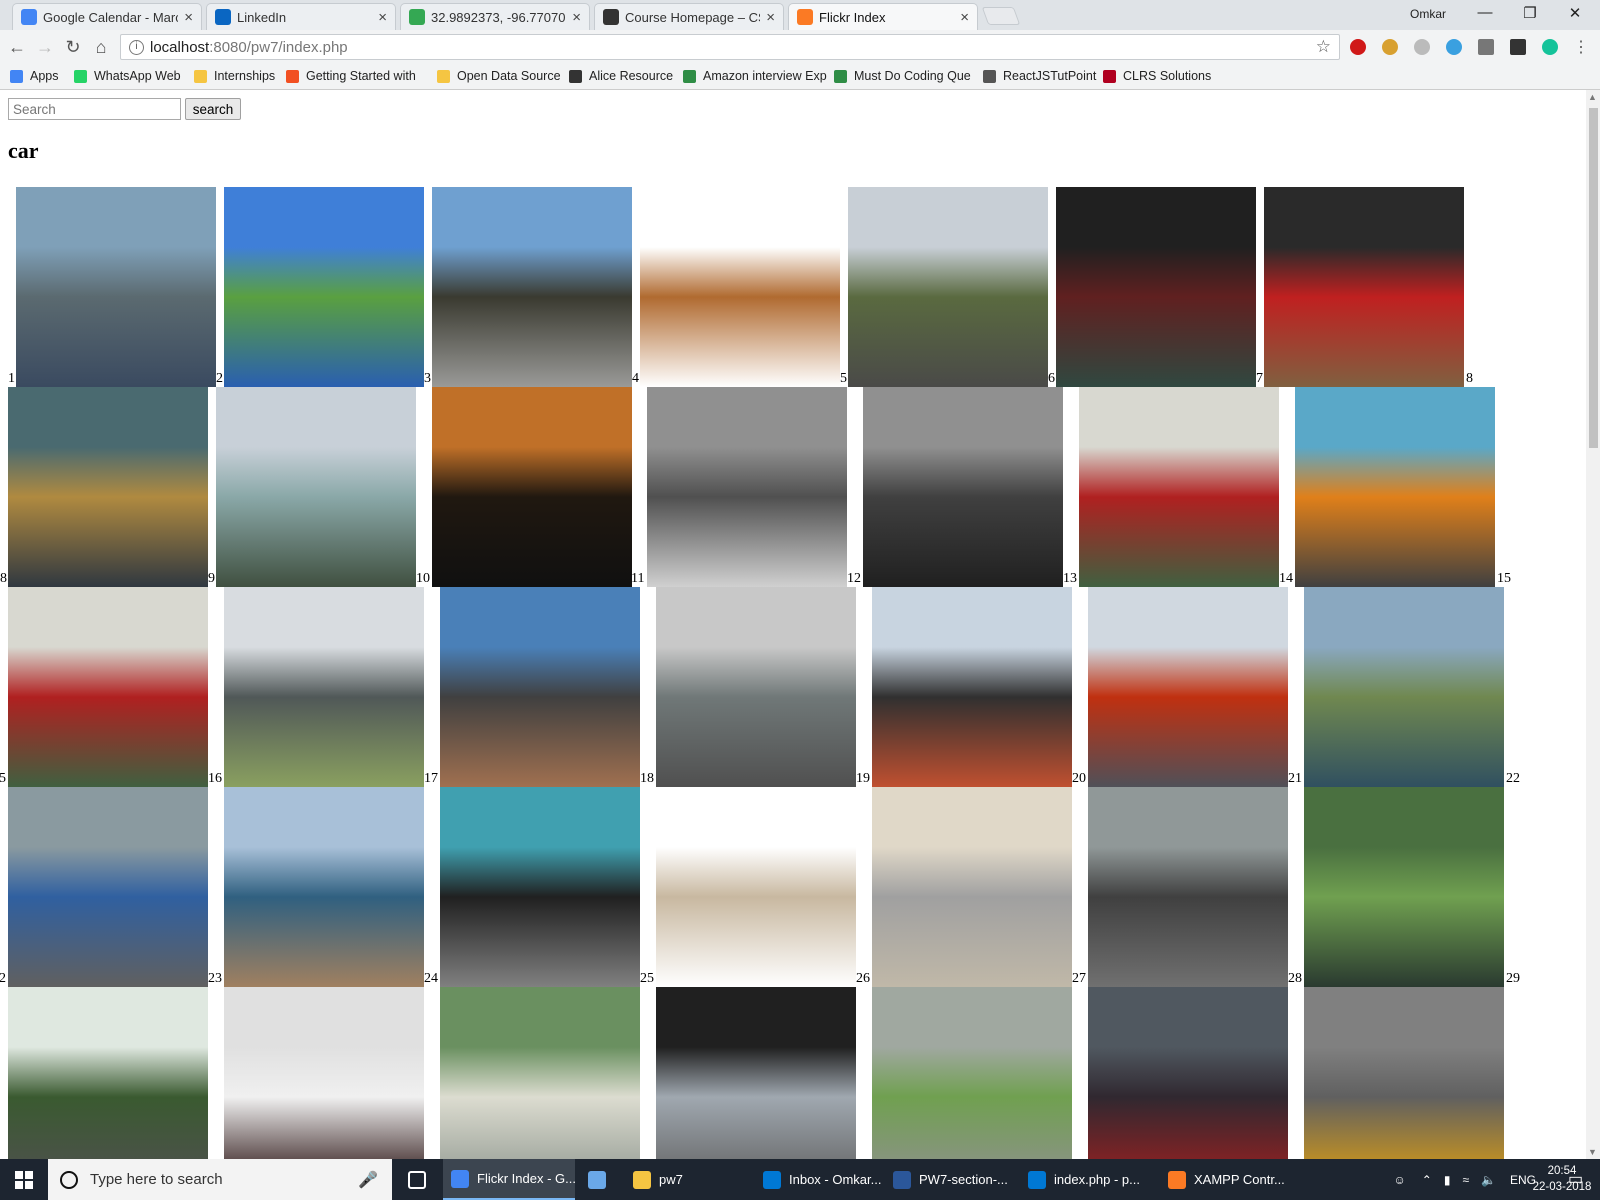 The image size is (1600, 1200). Describe the element at coordinates (687, 1179) in the screenshot. I see `taskbar-app: pw7` at that location.